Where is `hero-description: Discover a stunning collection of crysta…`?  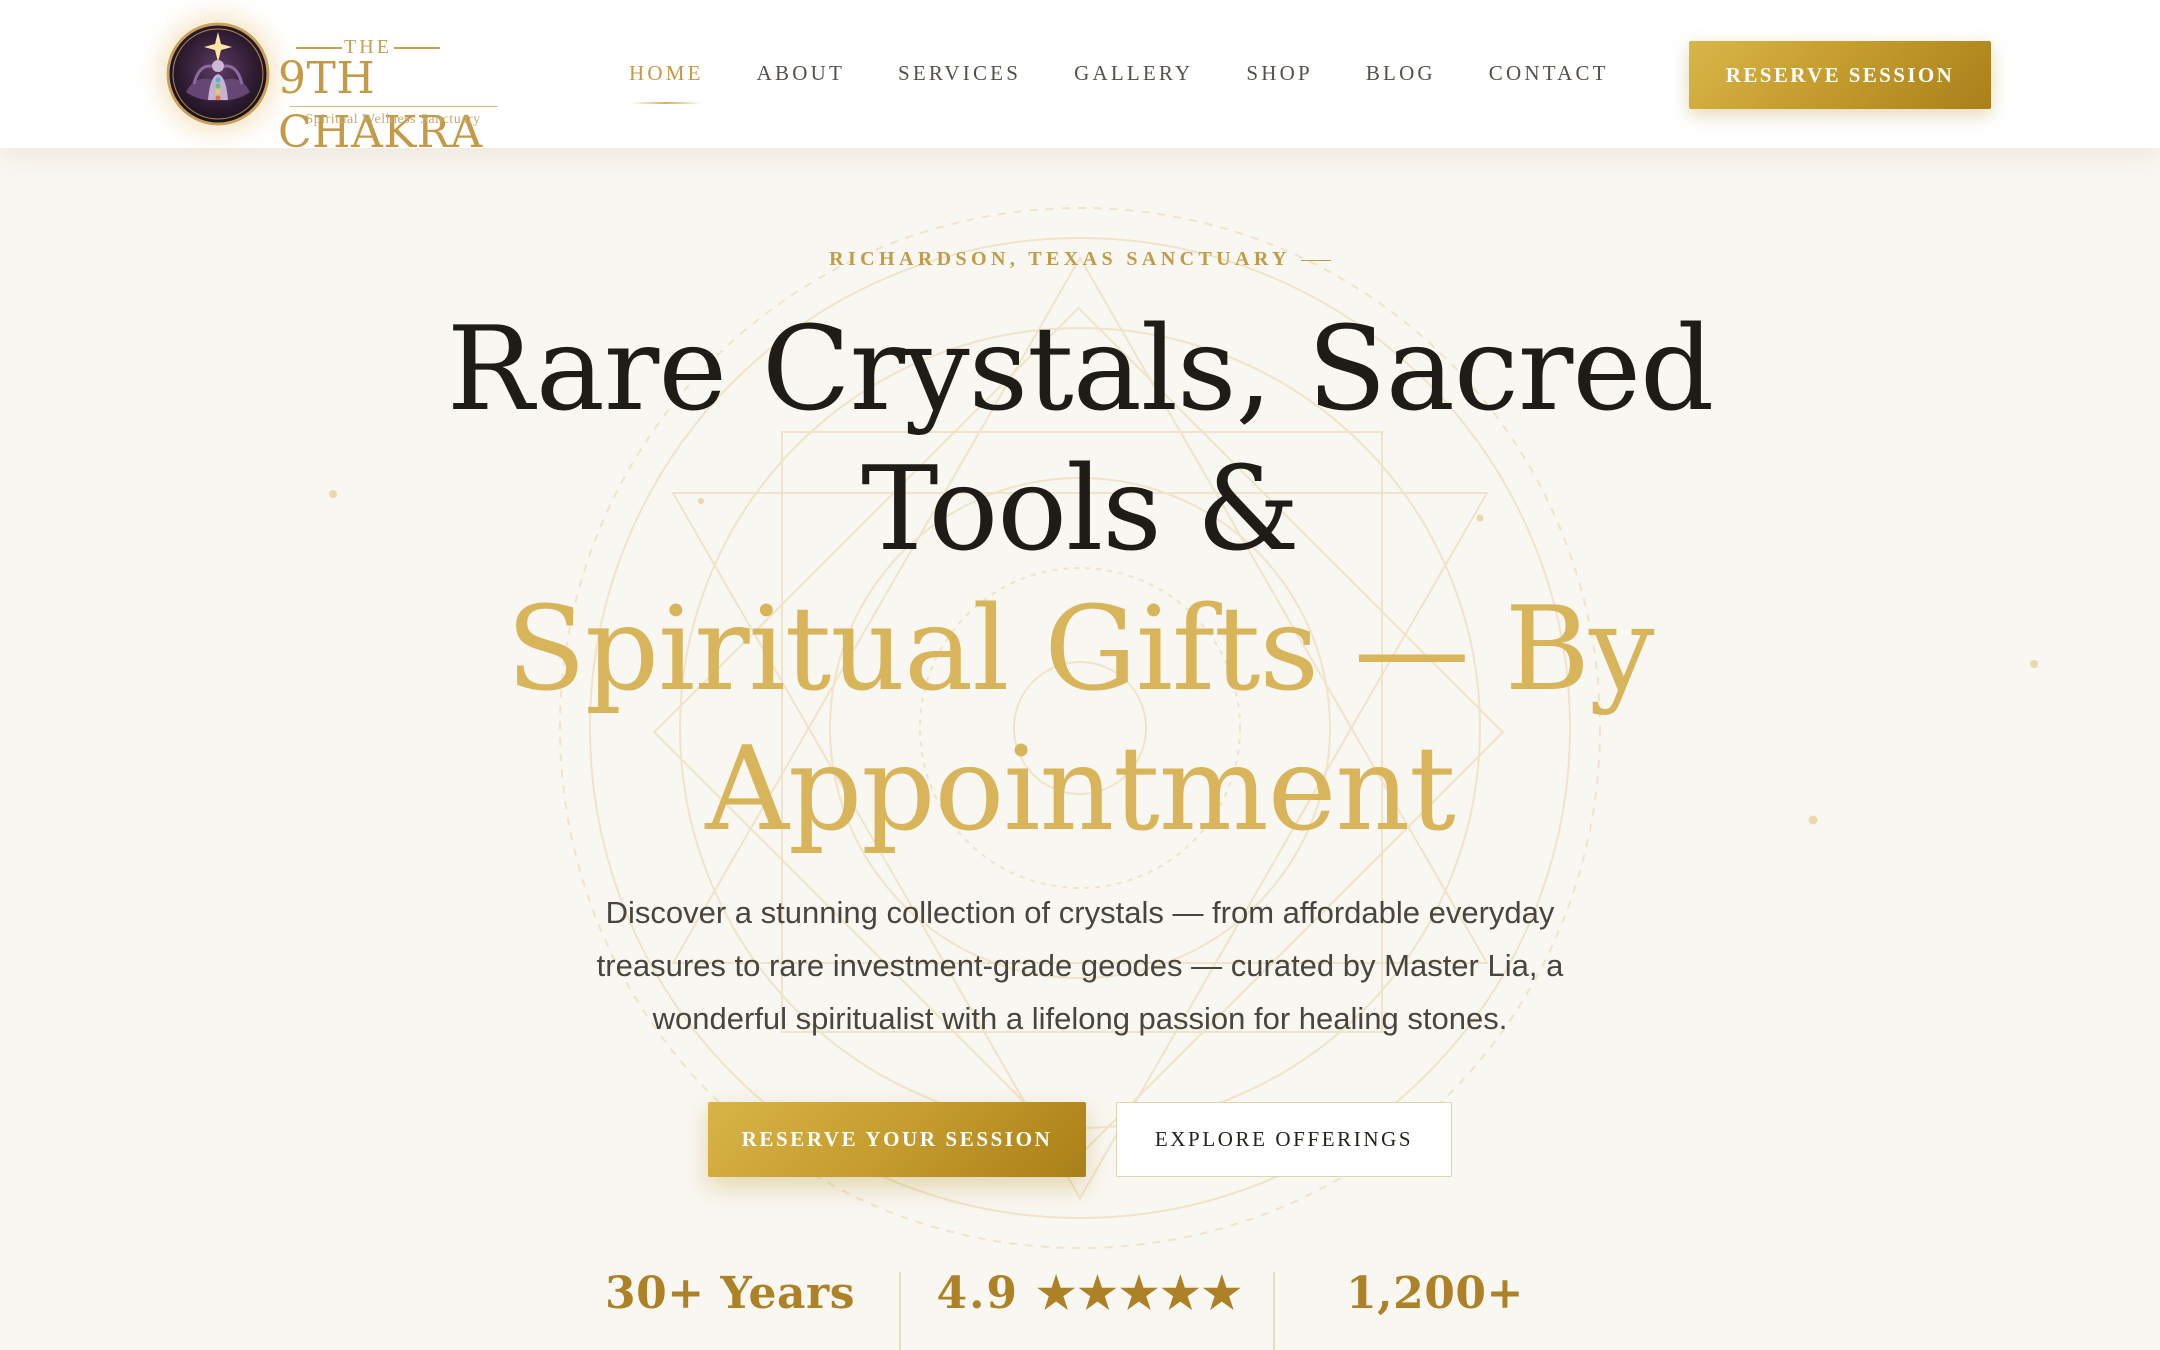 hero-description: Discover a stunning collection of crysta… is located at coordinates (1080, 965).